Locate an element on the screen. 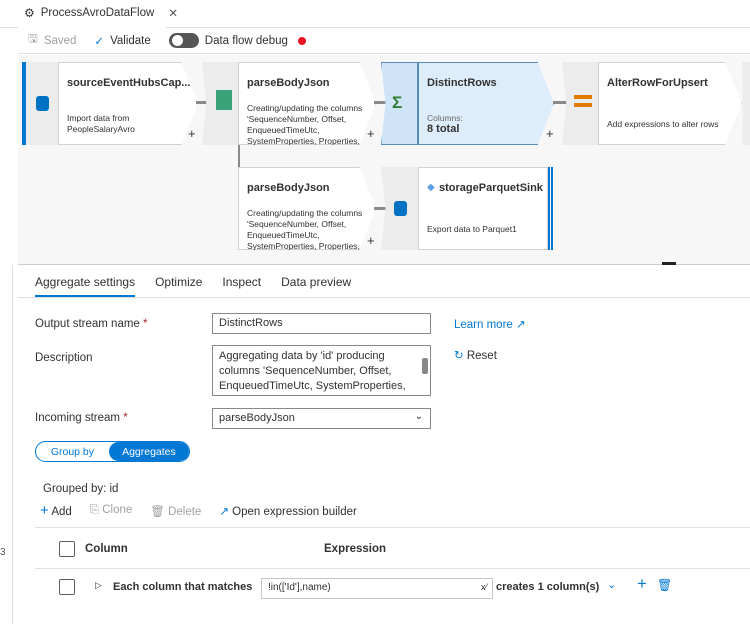 The image size is (750, 624). next-node-partial is located at coordinates (746, 103).